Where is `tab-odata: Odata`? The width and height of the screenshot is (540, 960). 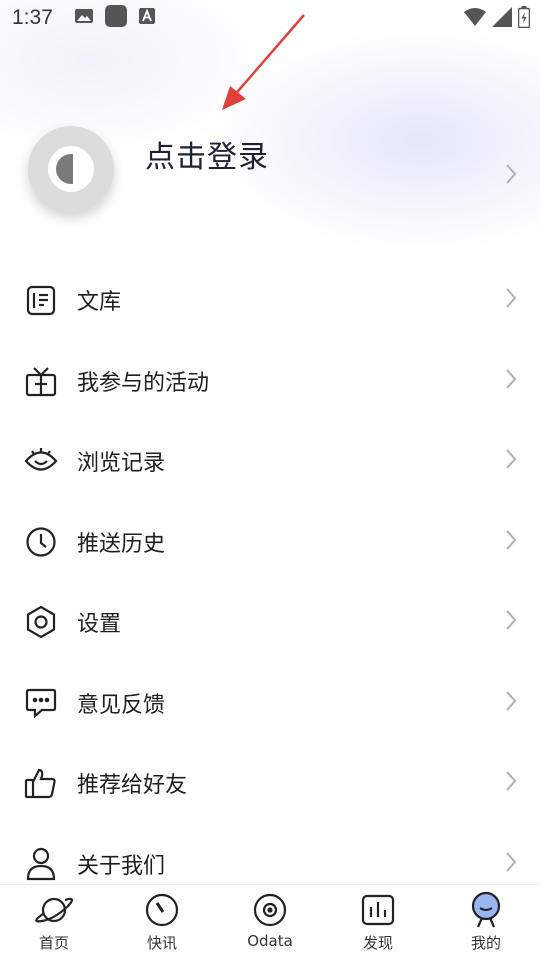
tab-odata: Odata is located at coordinates (270, 922).